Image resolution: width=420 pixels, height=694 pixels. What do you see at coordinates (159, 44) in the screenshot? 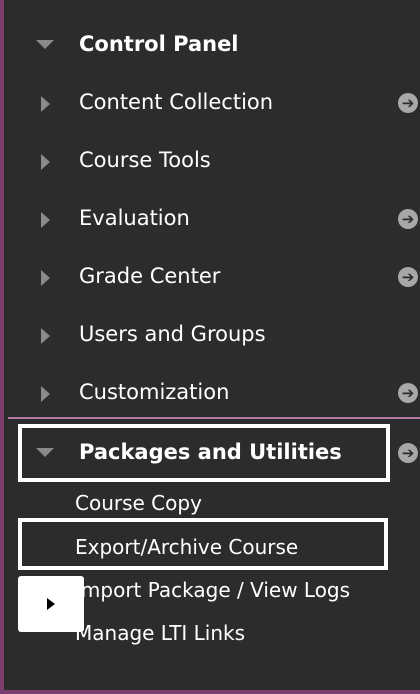
I see `control-panel-title: Control Panel` at bounding box center [159, 44].